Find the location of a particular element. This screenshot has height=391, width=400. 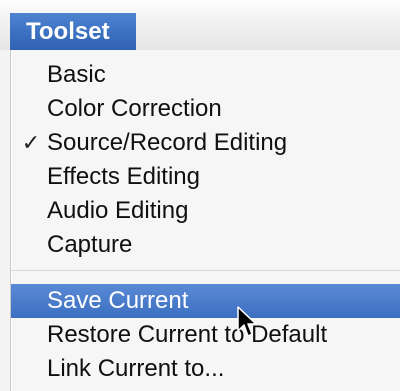

checkmark-icon: ✓ is located at coordinates (31, 142).